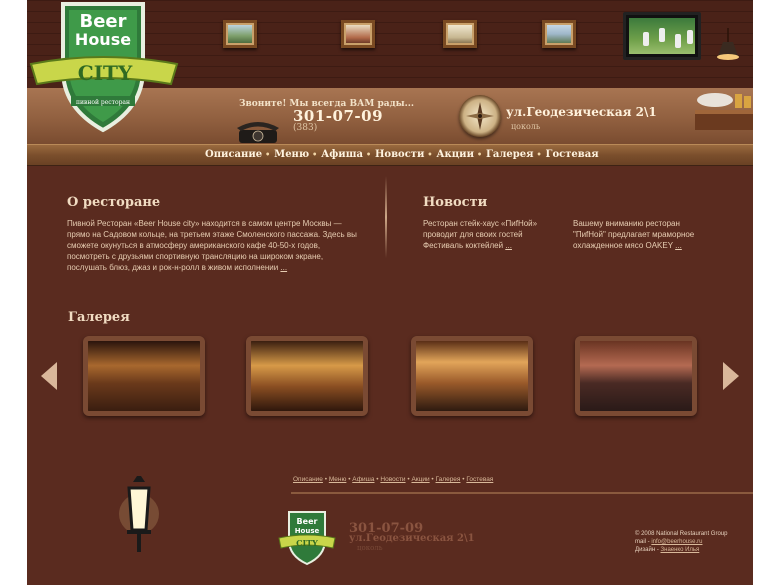 This screenshot has height=585, width=780. Describe the element at coordinates (724, 111) in the screenshot. I see `bar-counter-illustration` at that location.